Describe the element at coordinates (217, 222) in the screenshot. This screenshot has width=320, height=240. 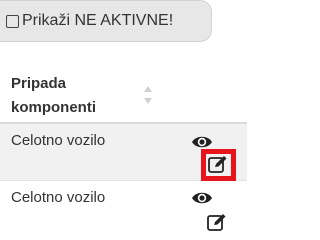
I see `edit-icon` at that location.